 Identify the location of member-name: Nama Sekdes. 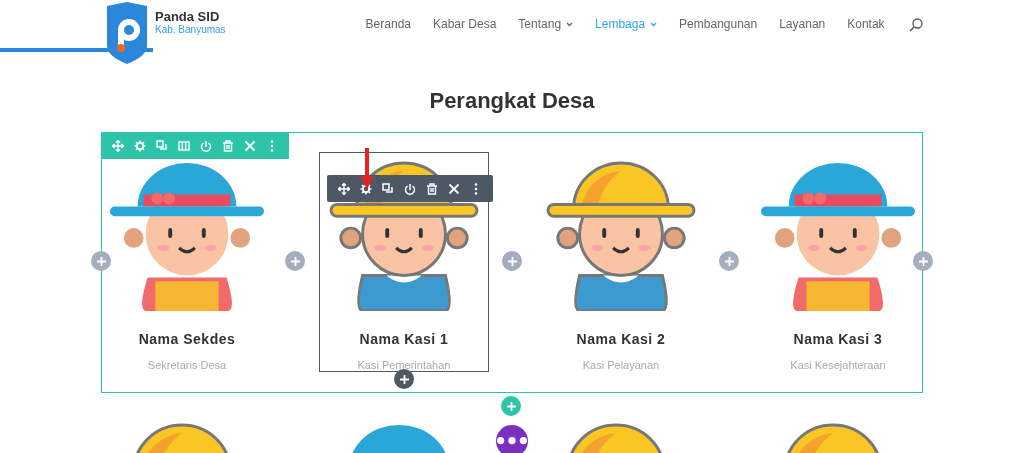
(187, 339).